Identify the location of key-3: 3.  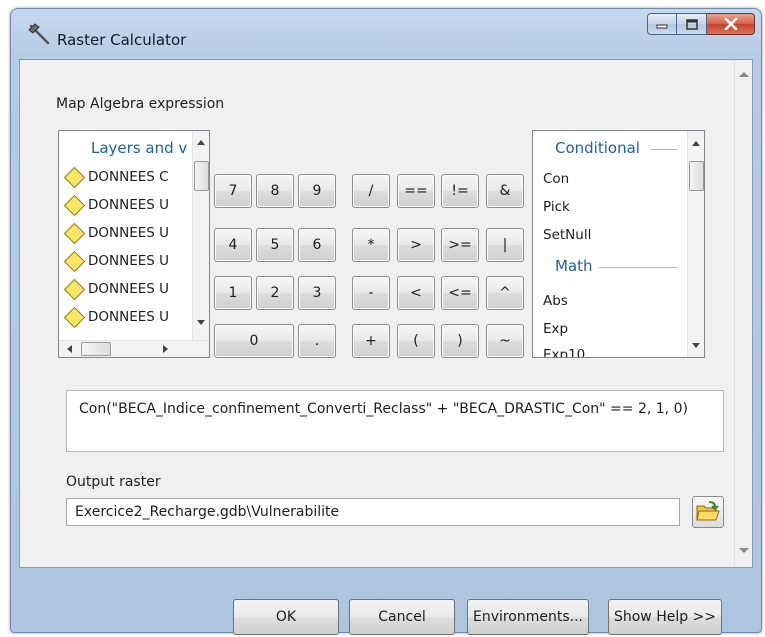
(317, 293).